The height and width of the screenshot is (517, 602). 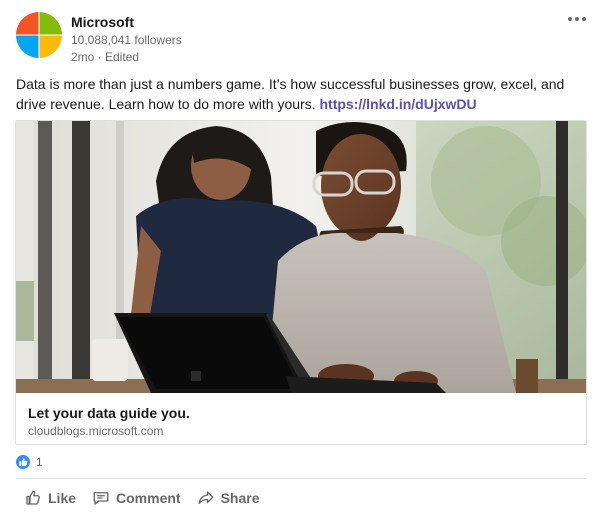 I want to click on like-button: Like, so click(x=50, y=498).